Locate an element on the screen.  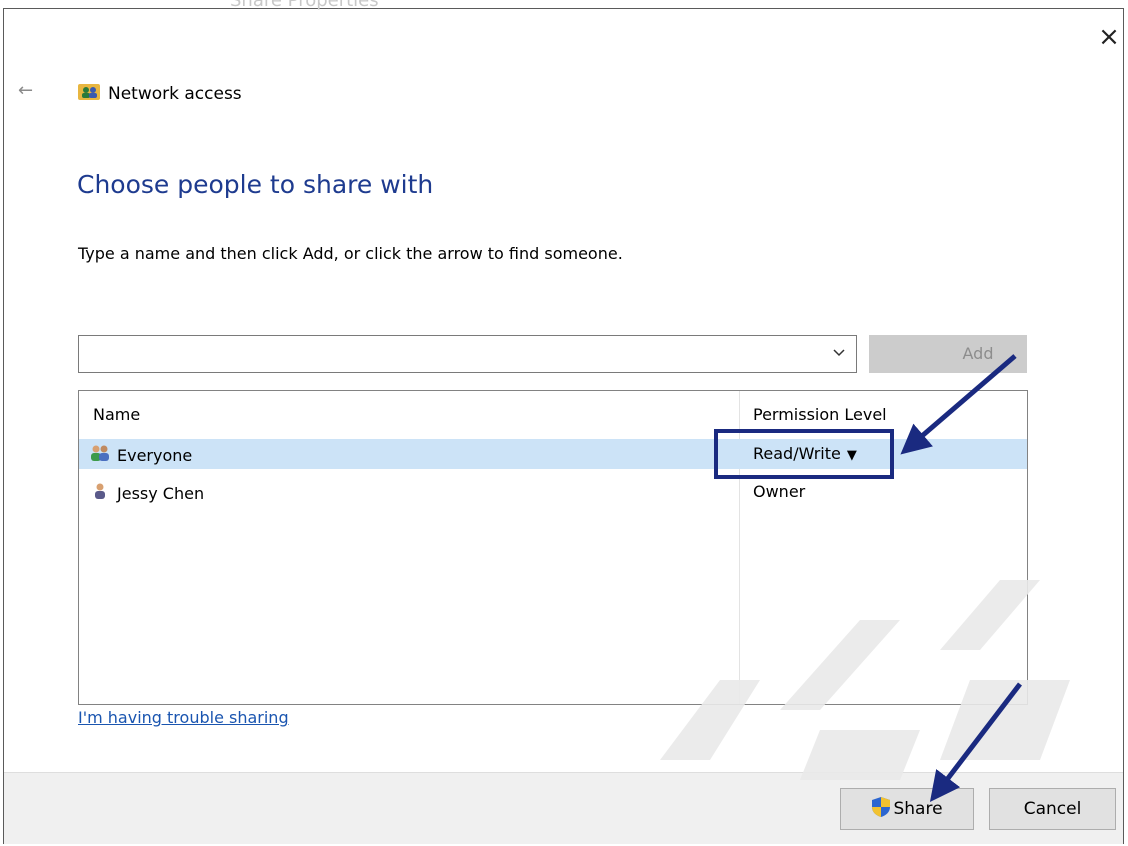
name-combobox is located at coordinates (467, 354).